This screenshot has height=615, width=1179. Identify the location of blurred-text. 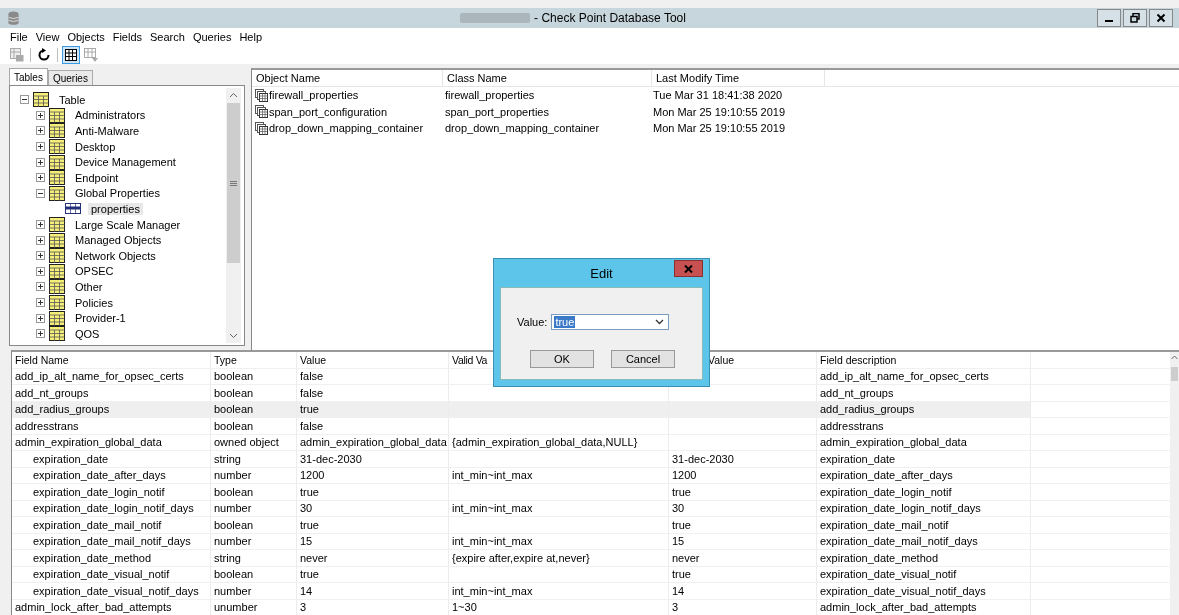
(495, 18).